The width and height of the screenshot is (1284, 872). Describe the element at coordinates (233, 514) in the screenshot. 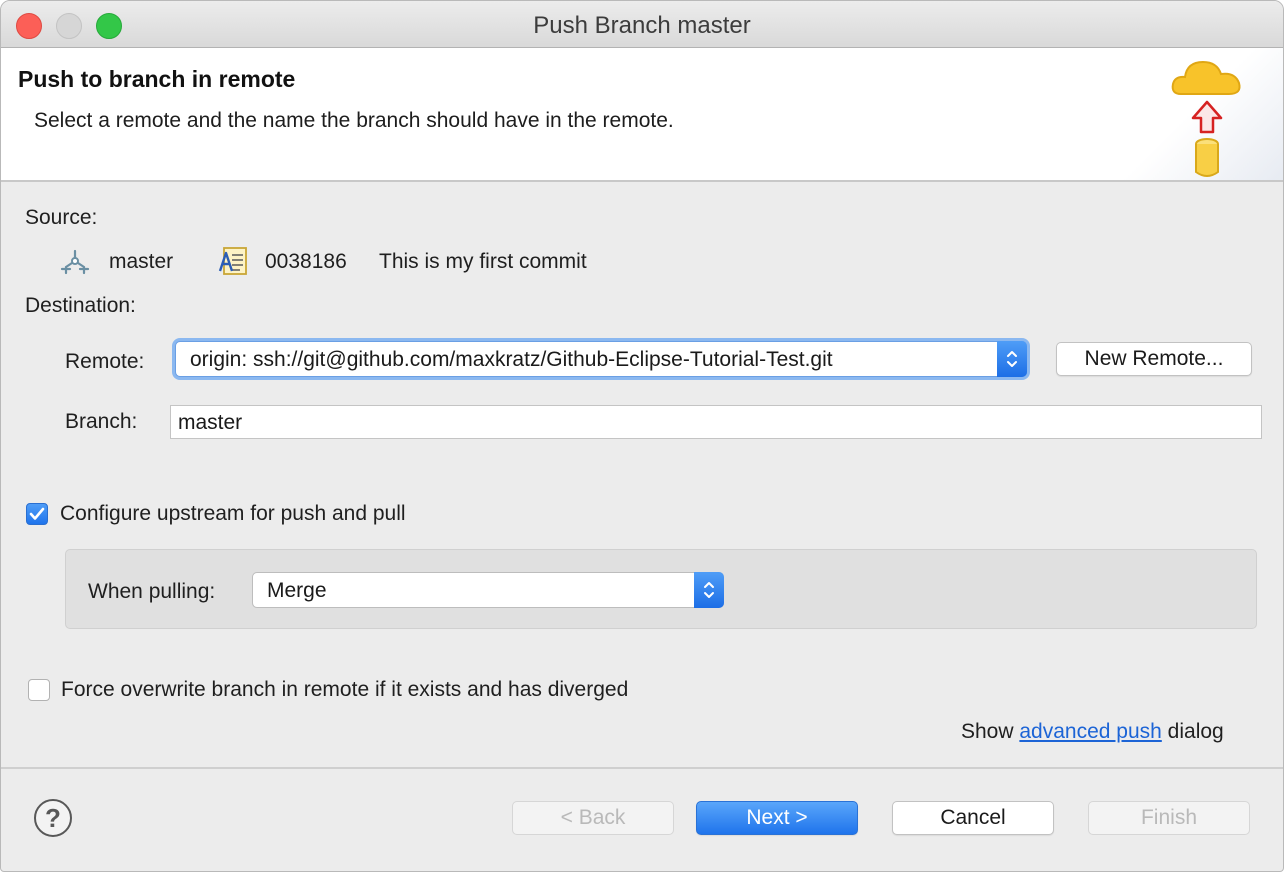

I see `configure-upstream-label: Configure upstream for push and pull` at that location.